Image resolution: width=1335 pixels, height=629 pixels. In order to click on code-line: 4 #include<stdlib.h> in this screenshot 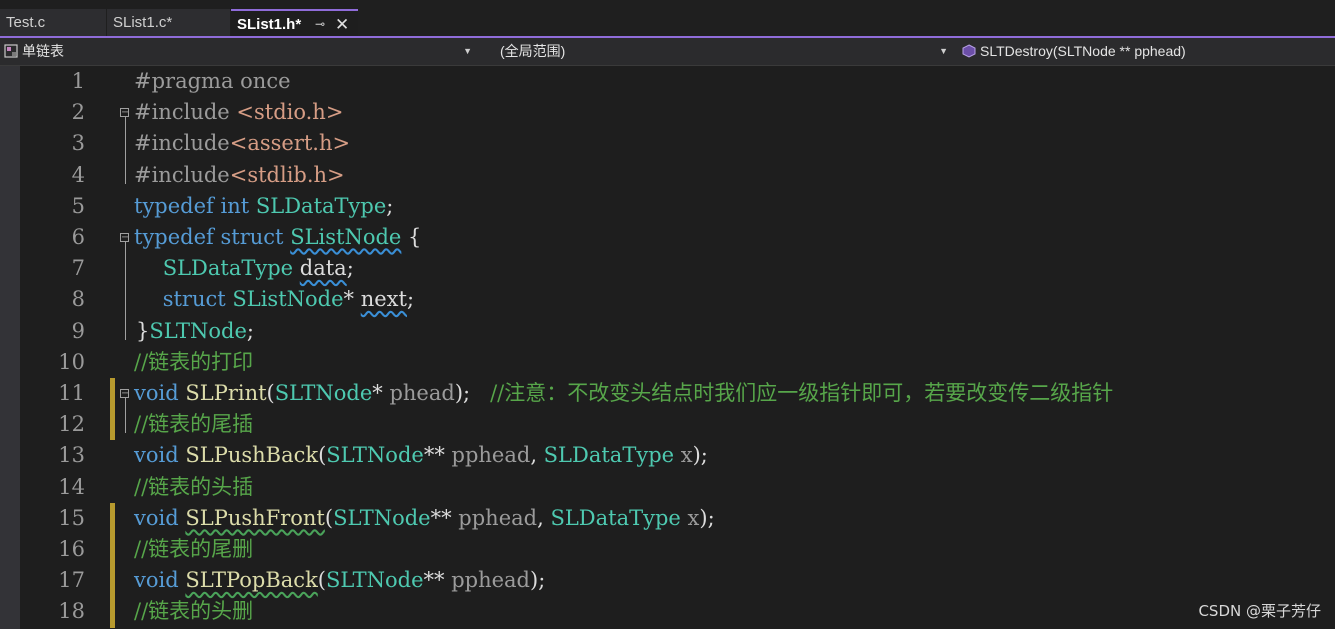, I will do `click(667, 175)`.